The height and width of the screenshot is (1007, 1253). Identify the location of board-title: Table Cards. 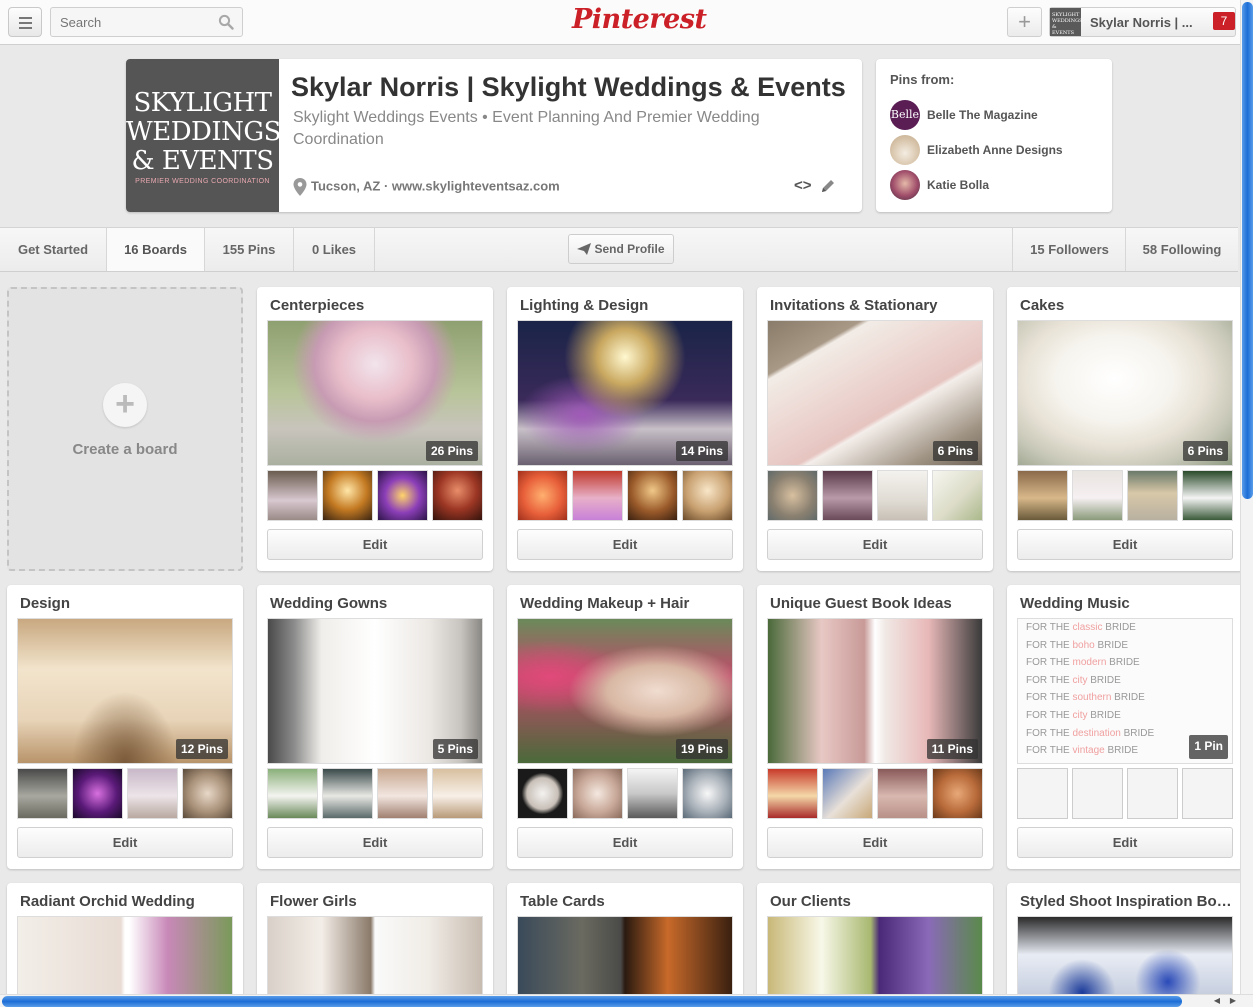
(626, 901).